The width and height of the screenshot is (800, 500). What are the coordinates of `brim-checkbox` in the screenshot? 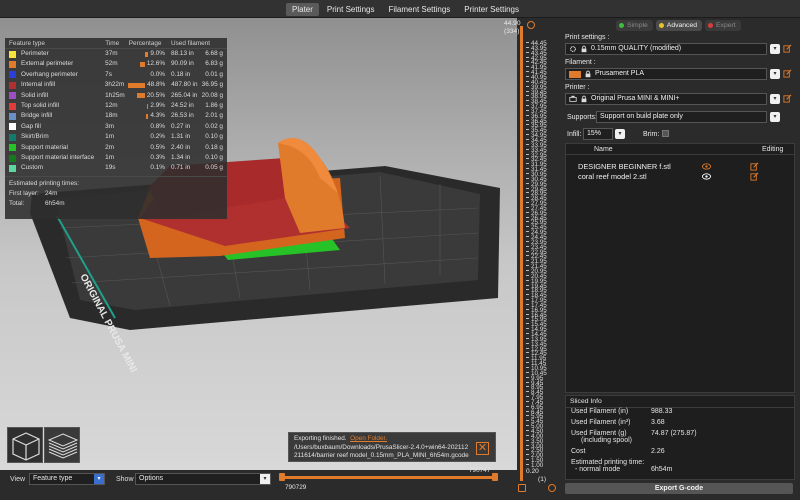 It's located at (665, 133).